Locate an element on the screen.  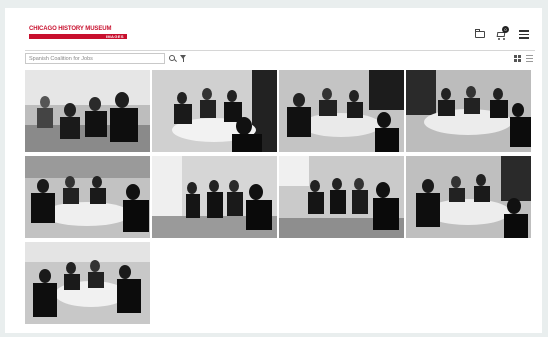
search-icon is located at coordinates (172, 58).